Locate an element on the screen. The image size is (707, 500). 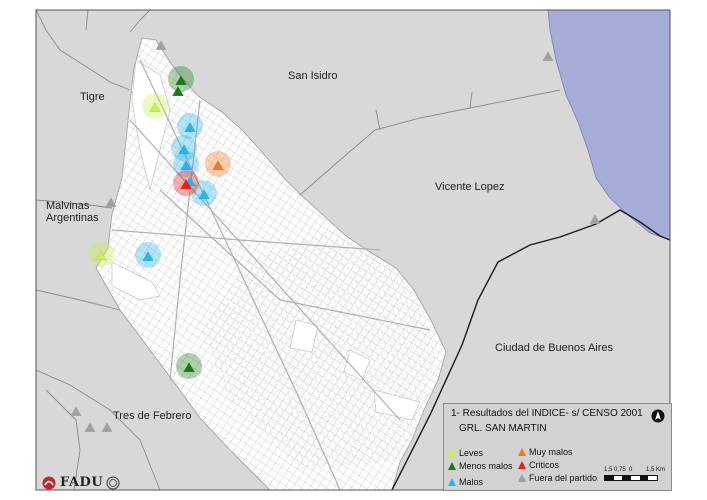
legend-item-label: Criticos is located at coordinates (544, 465).